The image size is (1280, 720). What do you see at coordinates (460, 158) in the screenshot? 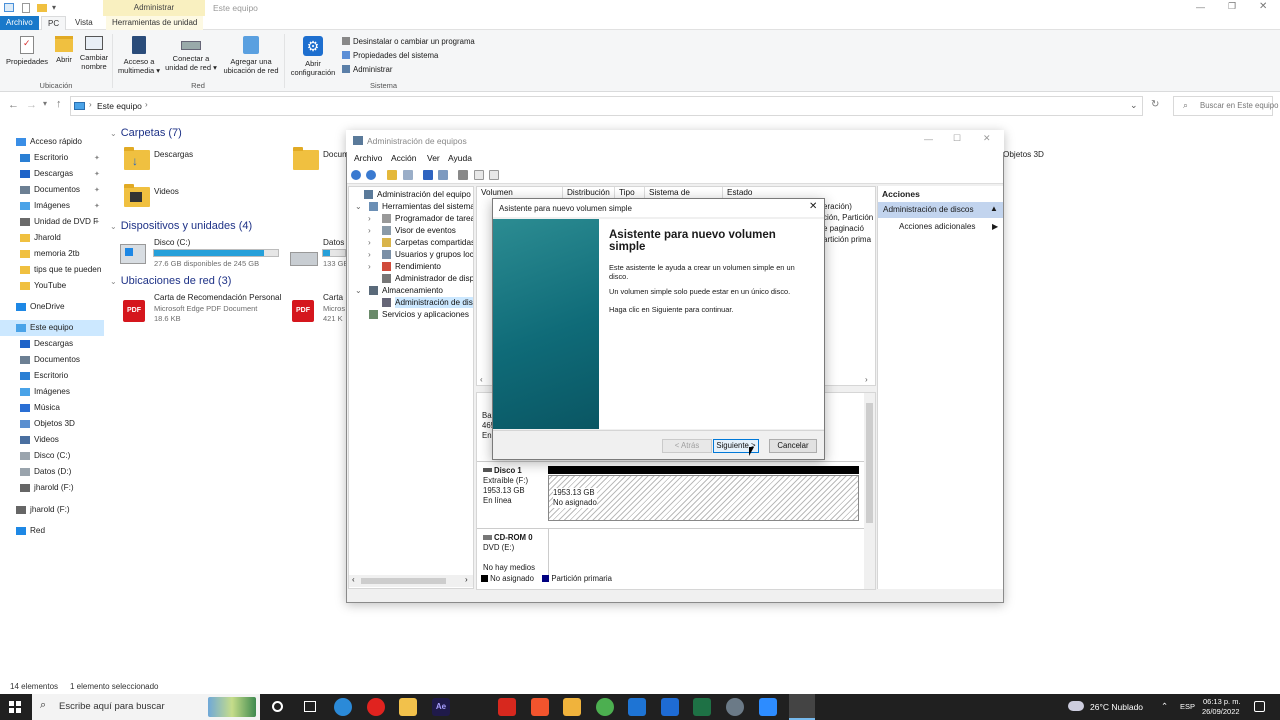
I see `menu-ayuda: Ayuda` at bounding box center [460, 158].